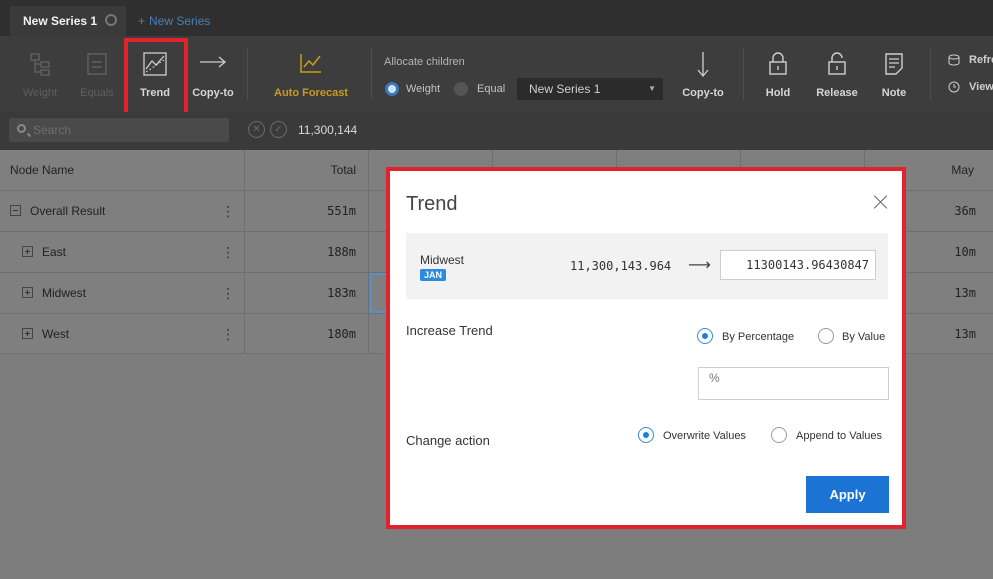 The image size is (993, 579). Describe the element at coordinates (703, 74) in the screenshot. I see `copy-to-down-button: Copy-to` at that location.